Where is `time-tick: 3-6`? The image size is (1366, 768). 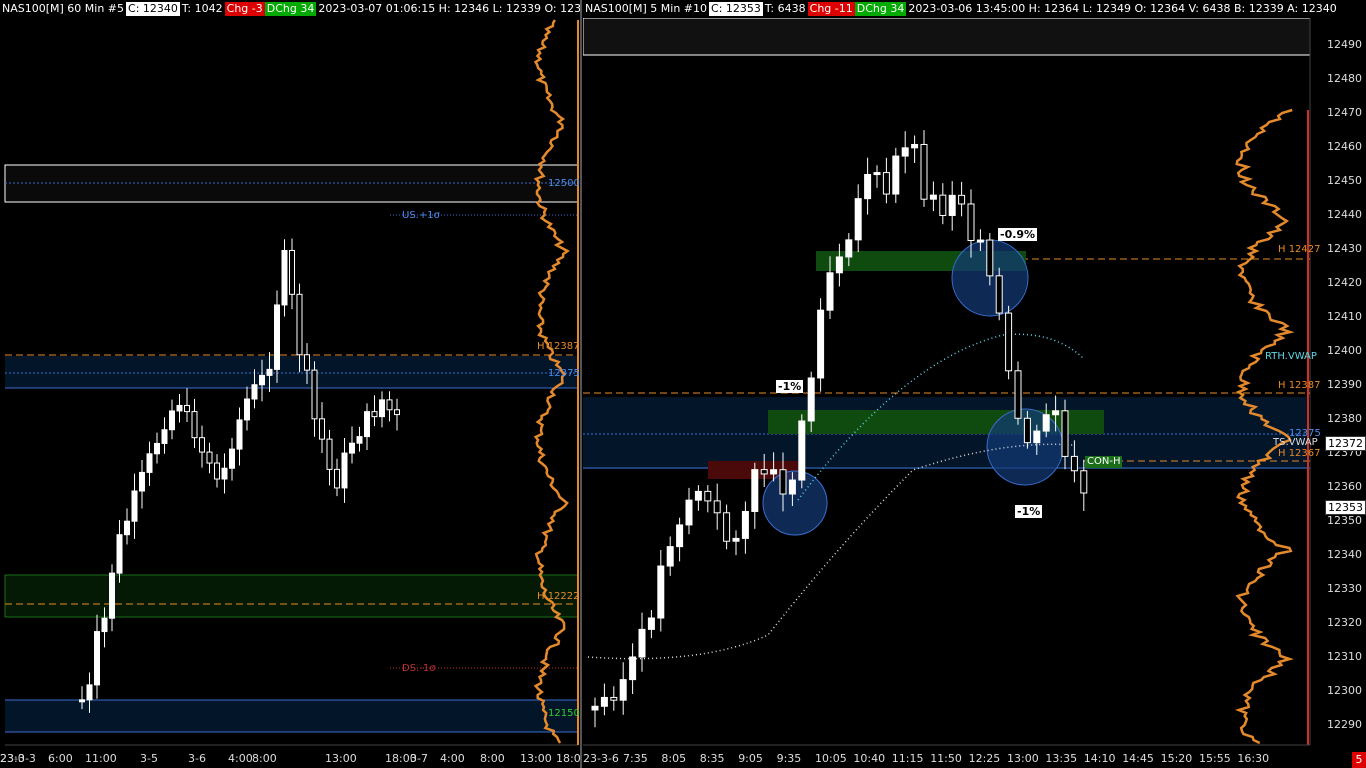
time-tick: 3-6 is located at coordinates (197, 758).